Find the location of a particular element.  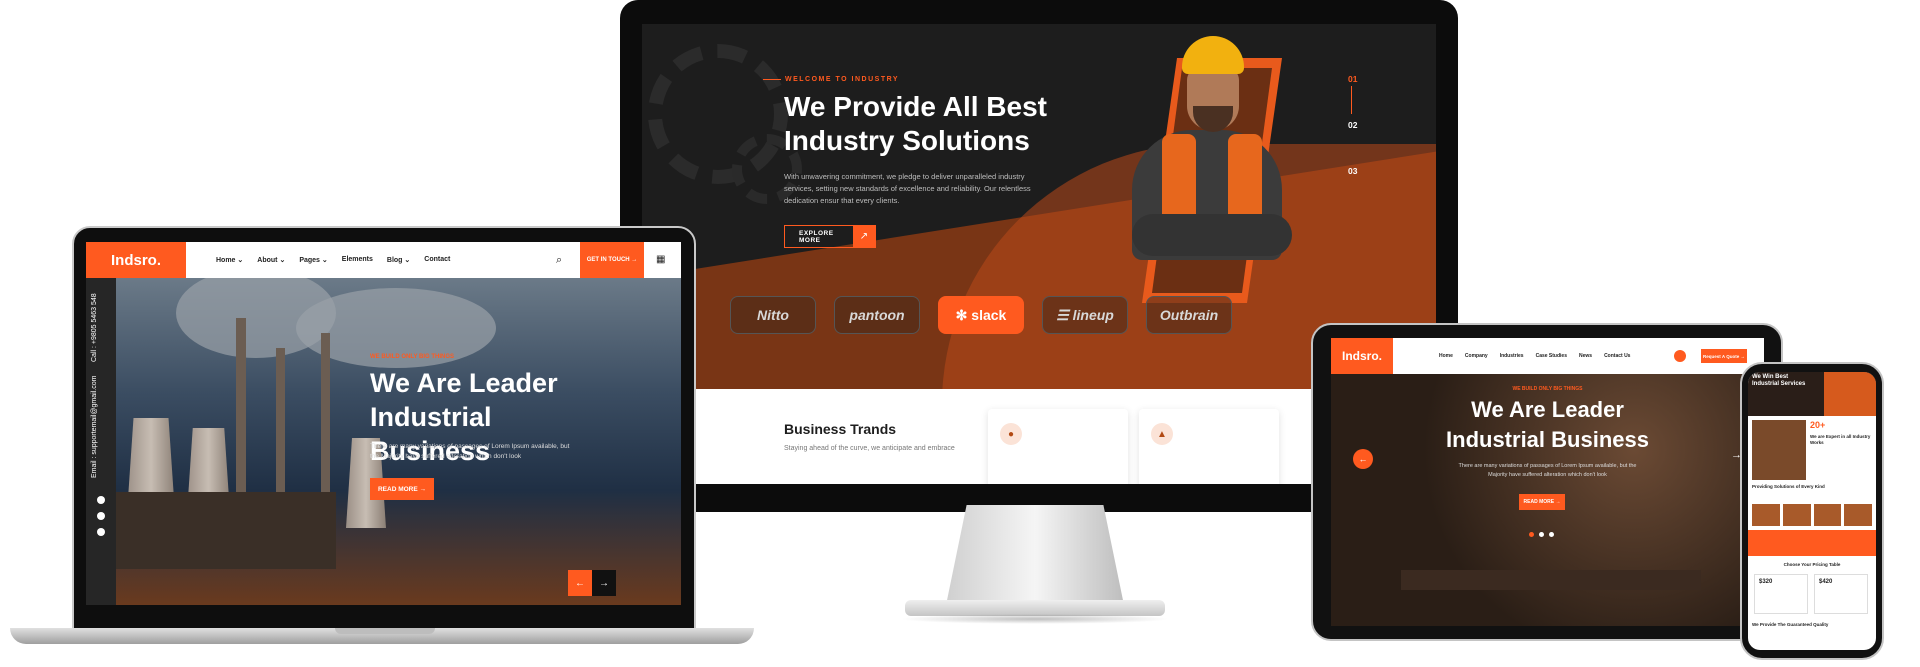

nav-label: Pages is located at coordinates (309, 260).